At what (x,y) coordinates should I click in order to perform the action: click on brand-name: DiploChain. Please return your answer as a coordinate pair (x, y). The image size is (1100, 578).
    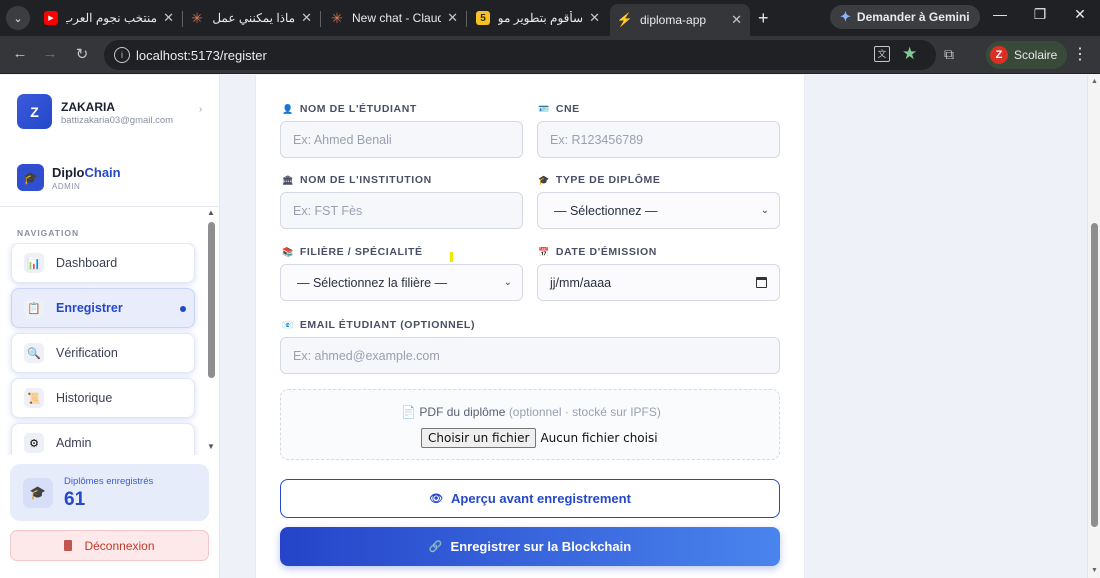
    Looking at the image, I should click on (86, 172).